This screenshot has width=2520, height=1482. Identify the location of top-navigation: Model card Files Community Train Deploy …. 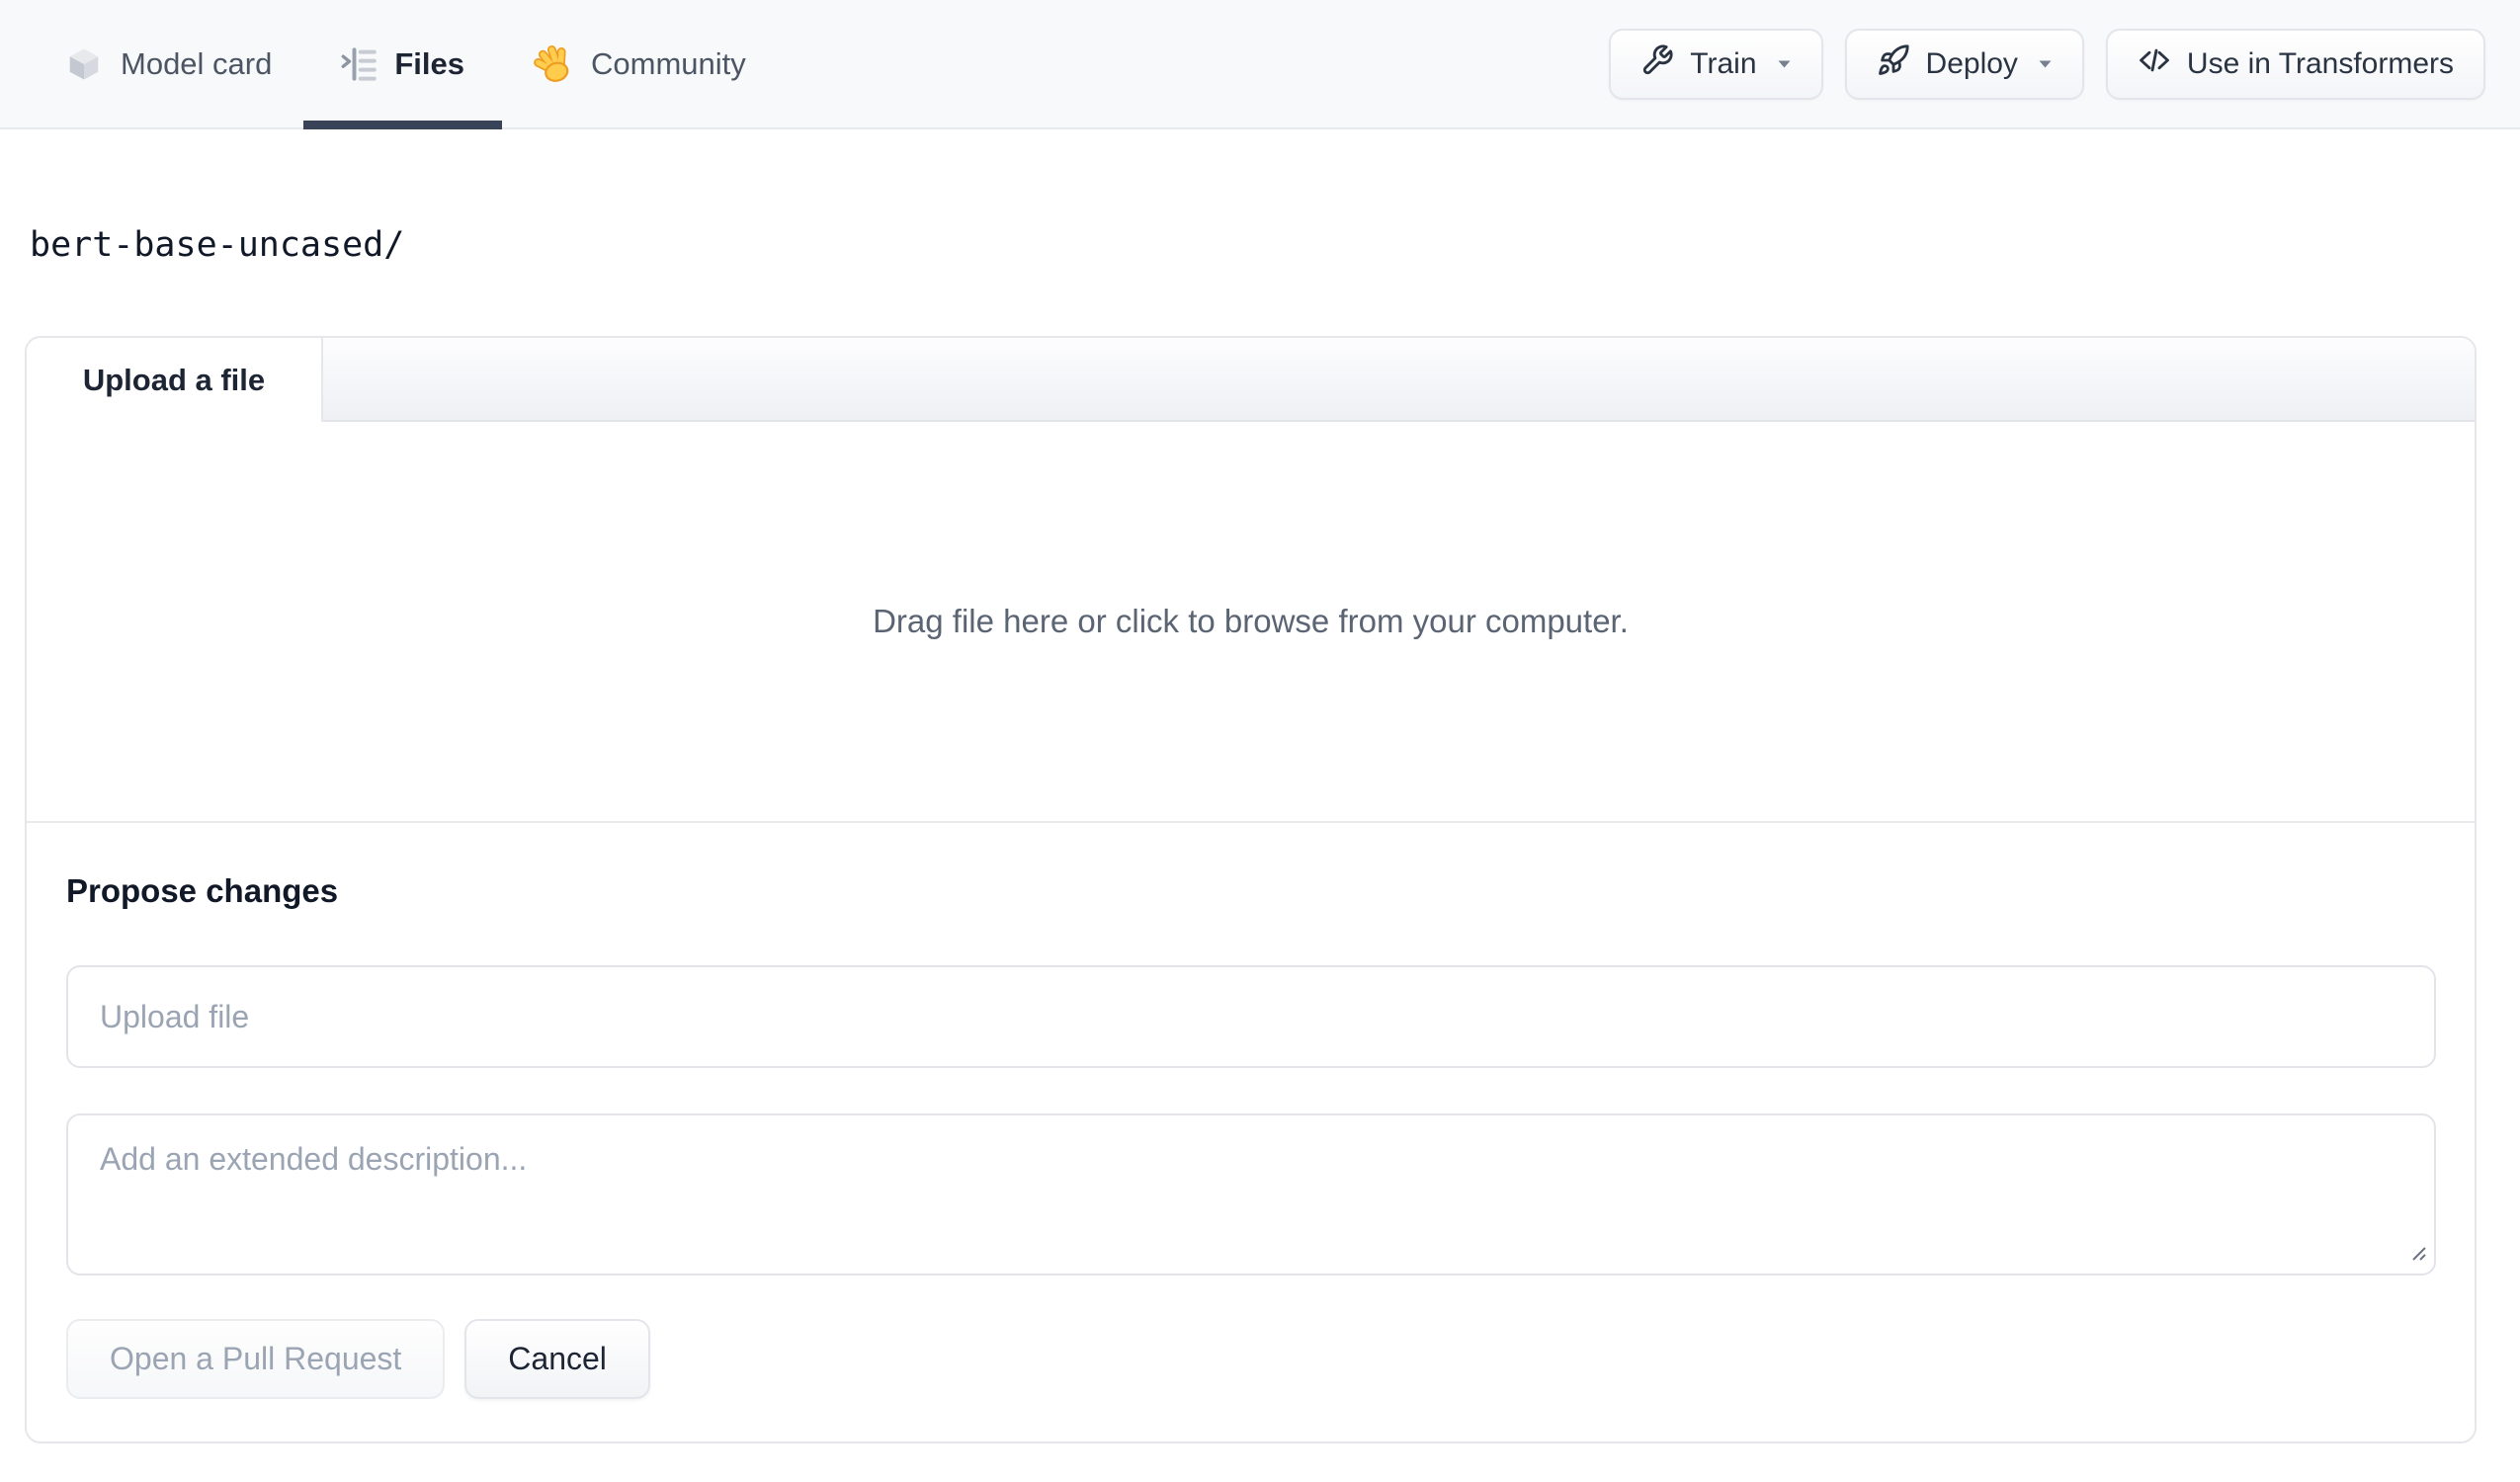
(1260, 64).